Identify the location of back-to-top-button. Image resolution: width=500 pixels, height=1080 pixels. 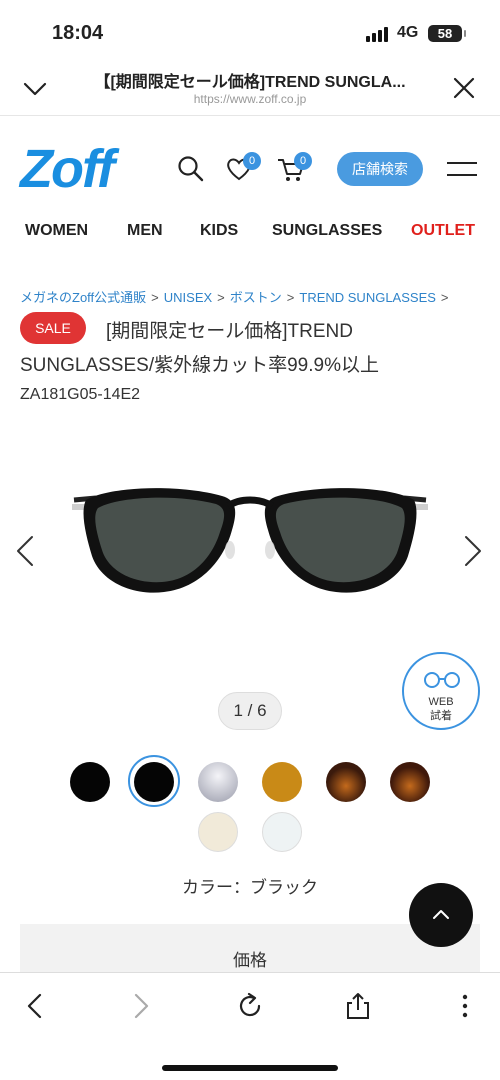
(441, 915).